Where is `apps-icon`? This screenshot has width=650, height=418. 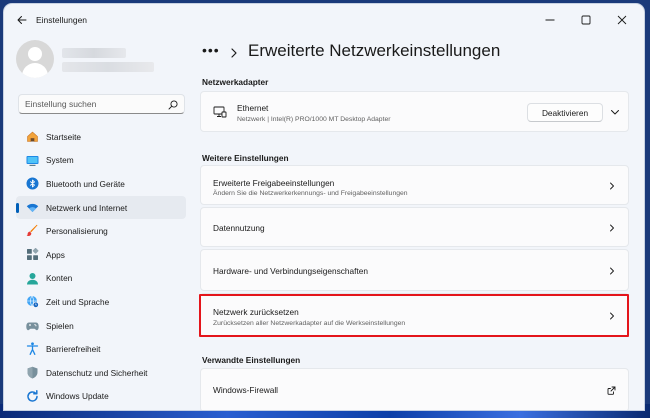
apps-icon is located at coordinates (33, 253).